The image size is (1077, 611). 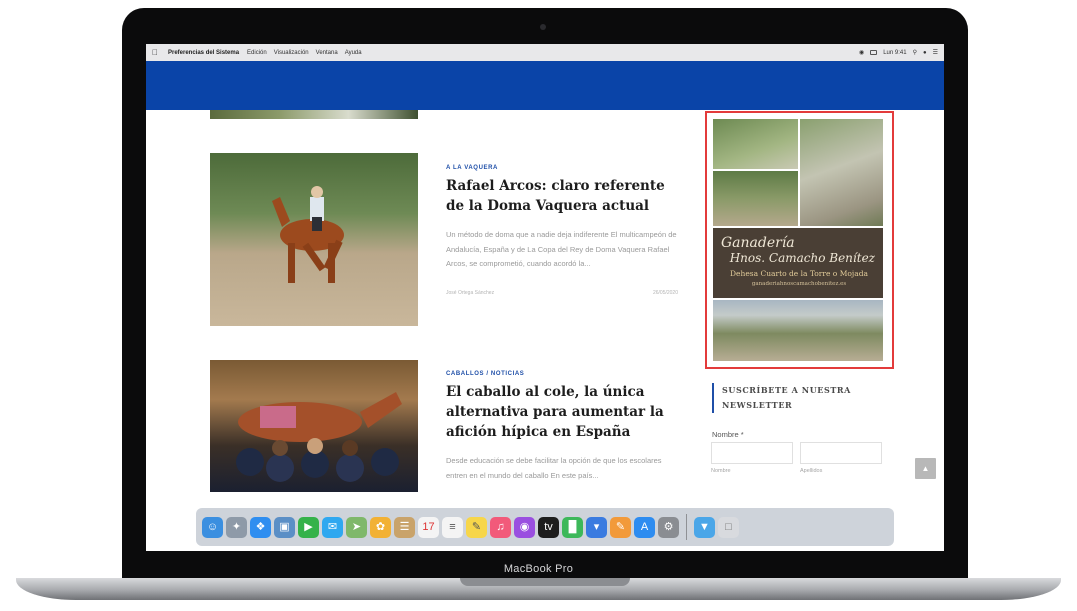 What do you see at coordinates (728, 527) in the screenshot?
I see `trash-icon: □` at bounding box center [728, 527].